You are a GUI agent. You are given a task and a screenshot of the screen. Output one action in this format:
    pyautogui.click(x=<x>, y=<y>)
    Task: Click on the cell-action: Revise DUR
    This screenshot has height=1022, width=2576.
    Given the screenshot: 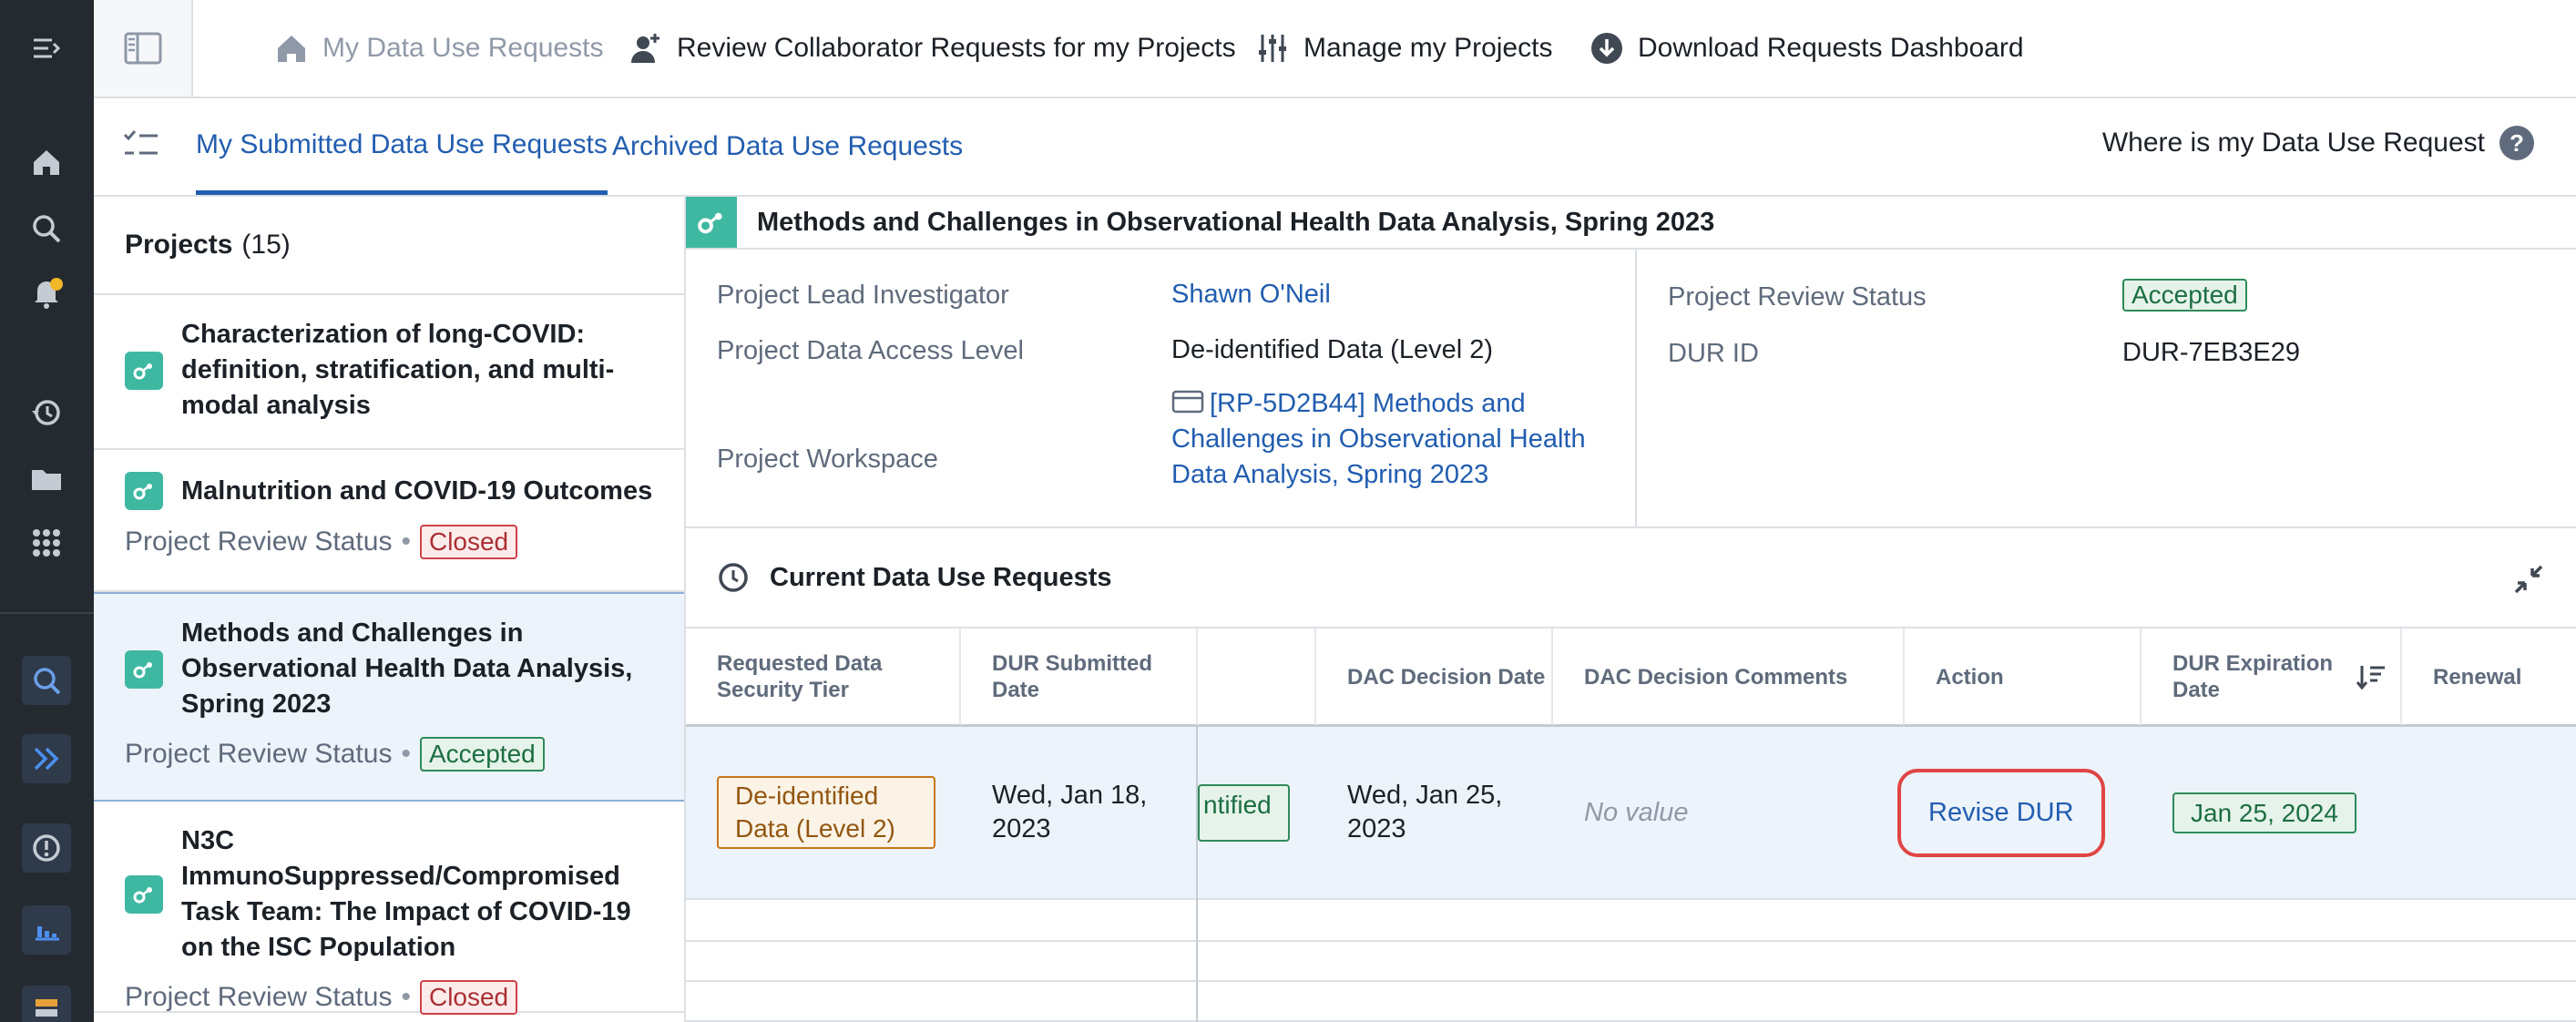 What is the action you would take?
    pyautogui.click(x=2015, y=813)
    